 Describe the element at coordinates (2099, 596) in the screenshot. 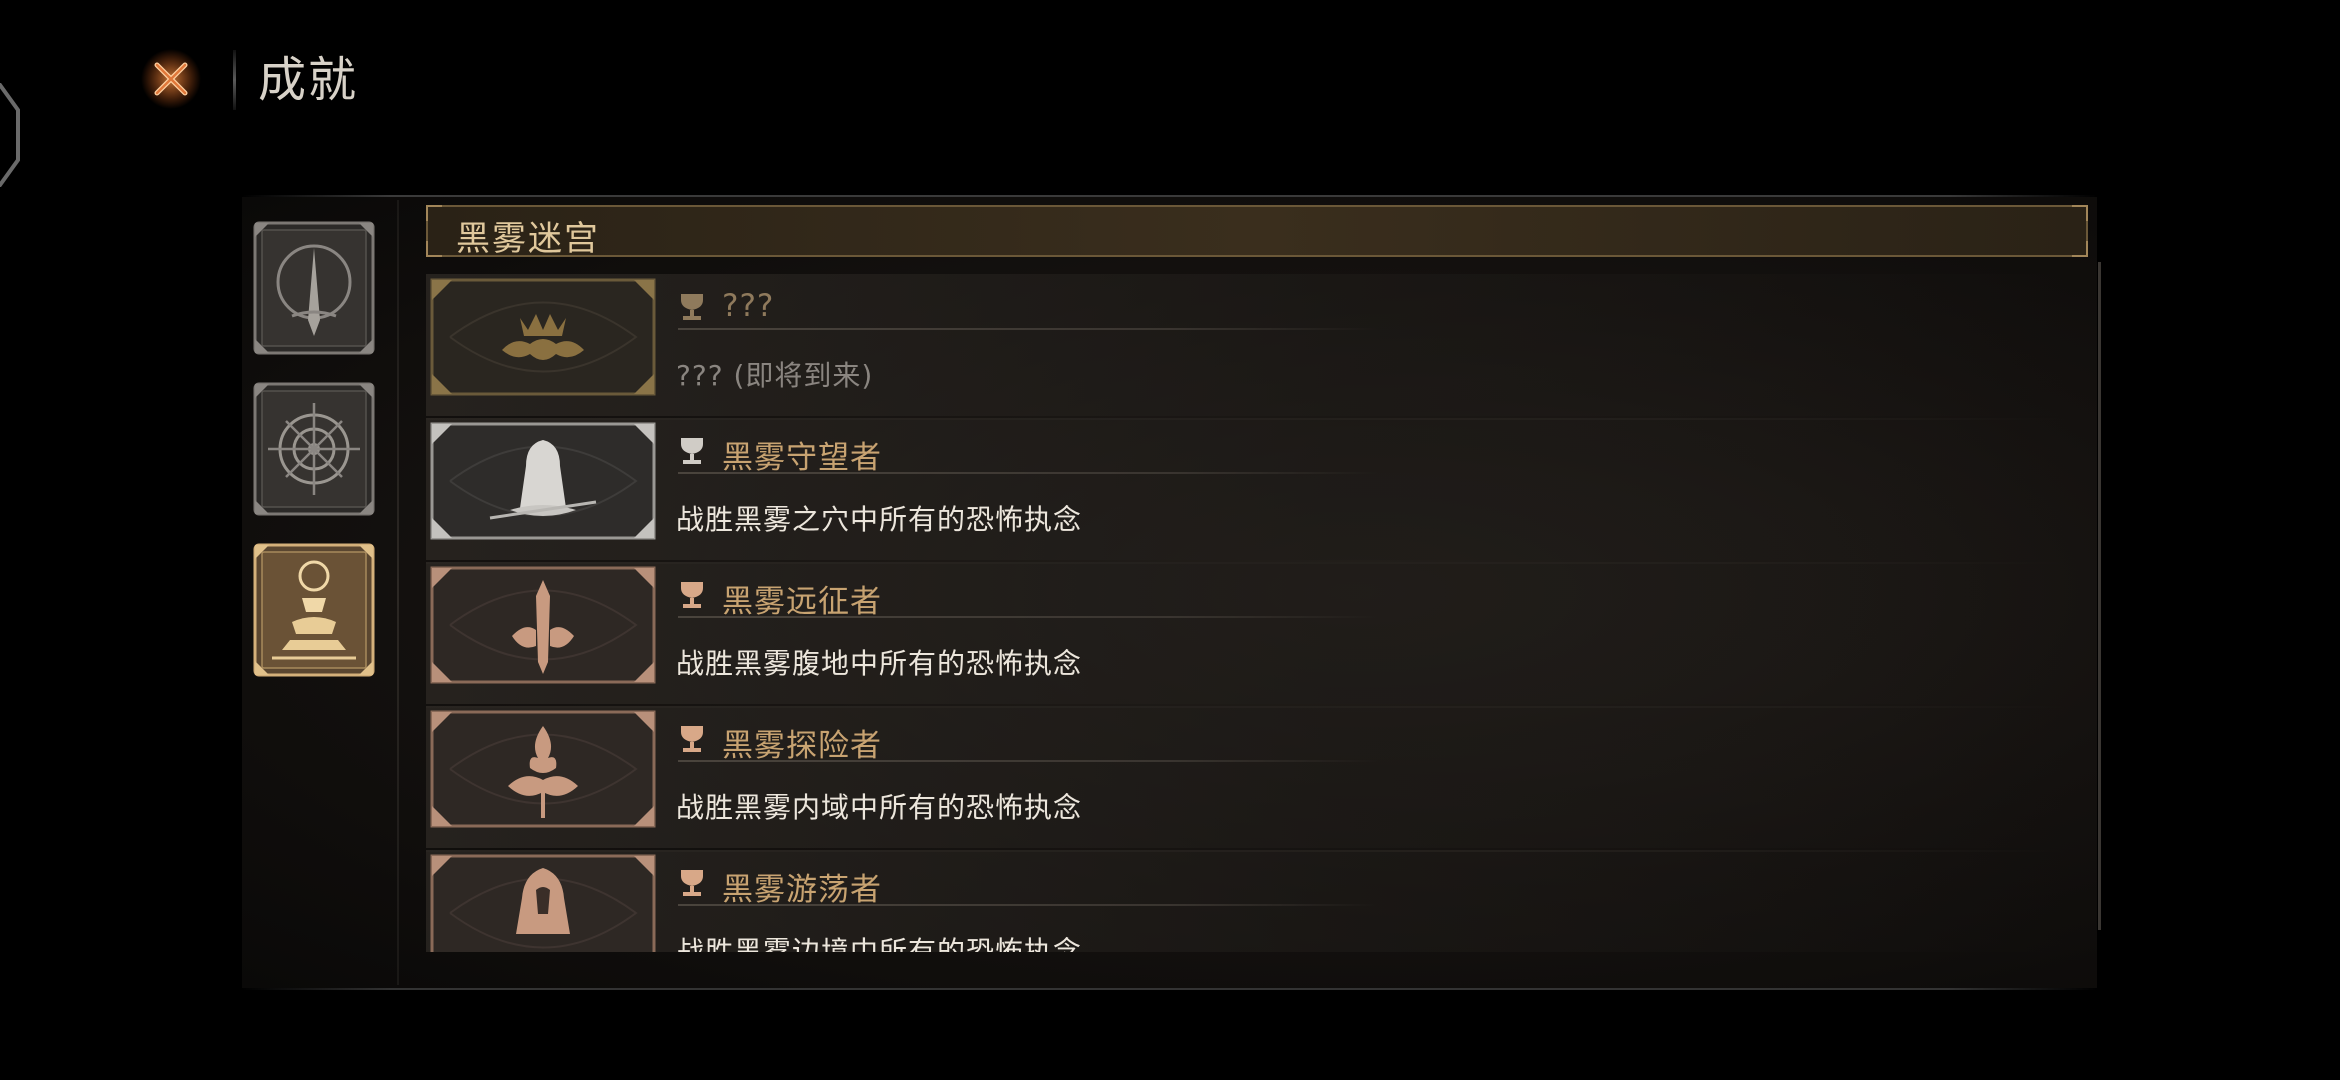

I see `list-scrollbar` at that location.